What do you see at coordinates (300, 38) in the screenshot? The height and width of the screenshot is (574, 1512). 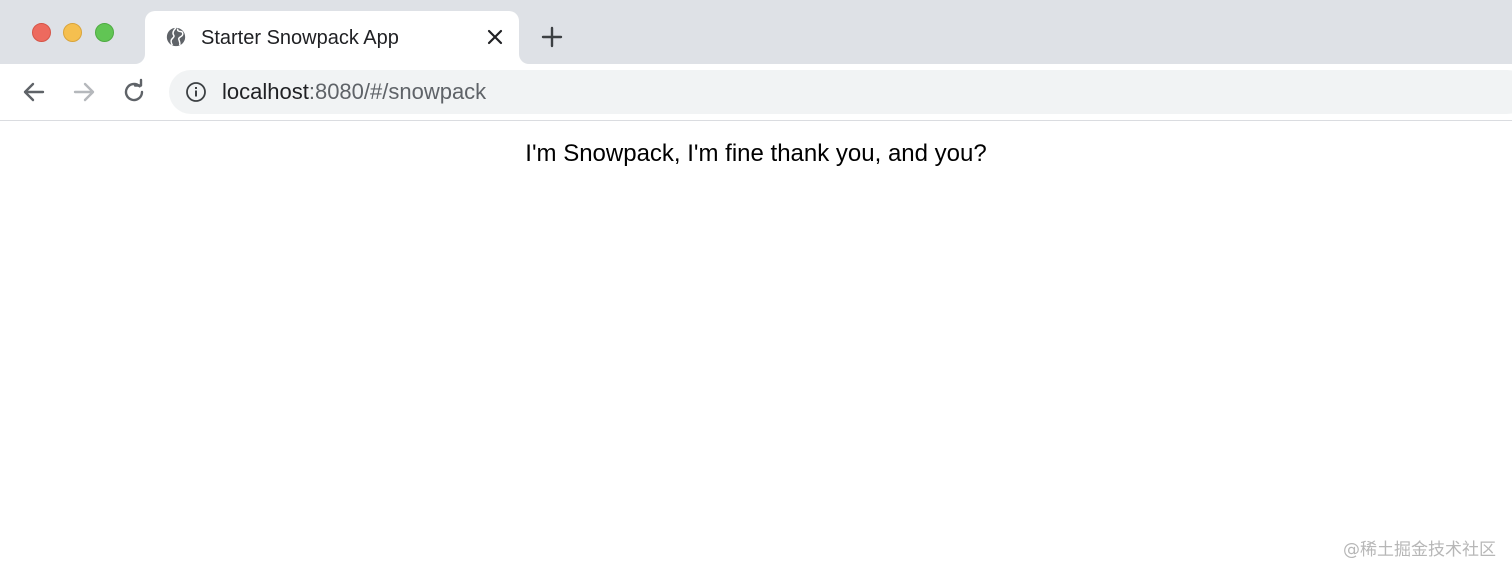 I see `tab-title: Starter Snowpack App` at bounding box center [300, 38].